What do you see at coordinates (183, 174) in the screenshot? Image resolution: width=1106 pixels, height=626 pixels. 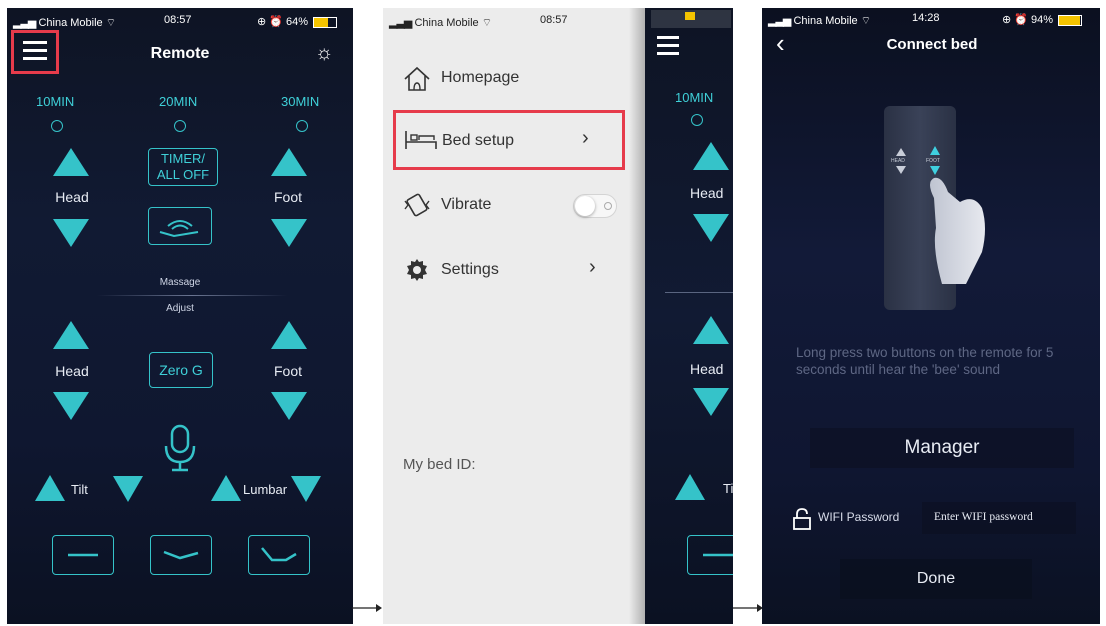 I see `timer-all-off-line2: ALL OFF` at bounding box center [183, 174].